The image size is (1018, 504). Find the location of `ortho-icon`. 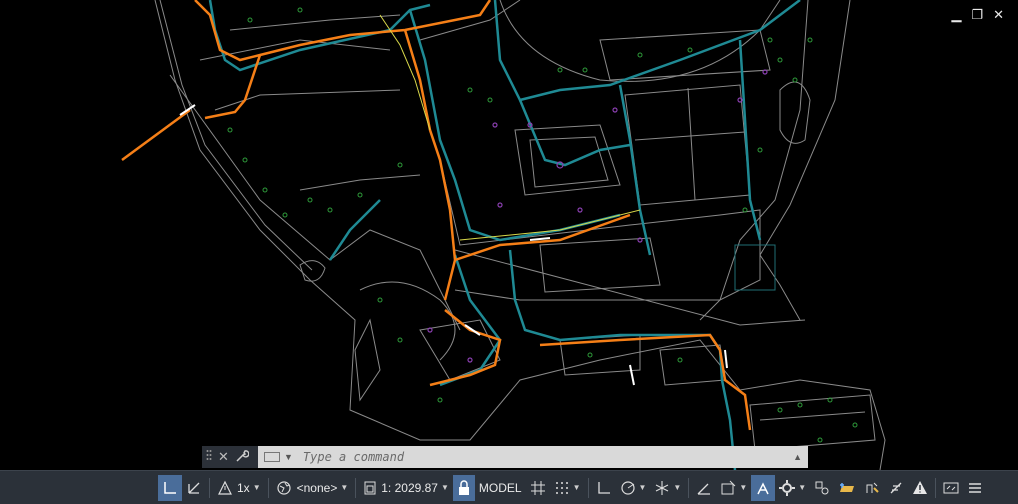

ortho-icon is located at coordinates (604, 488).